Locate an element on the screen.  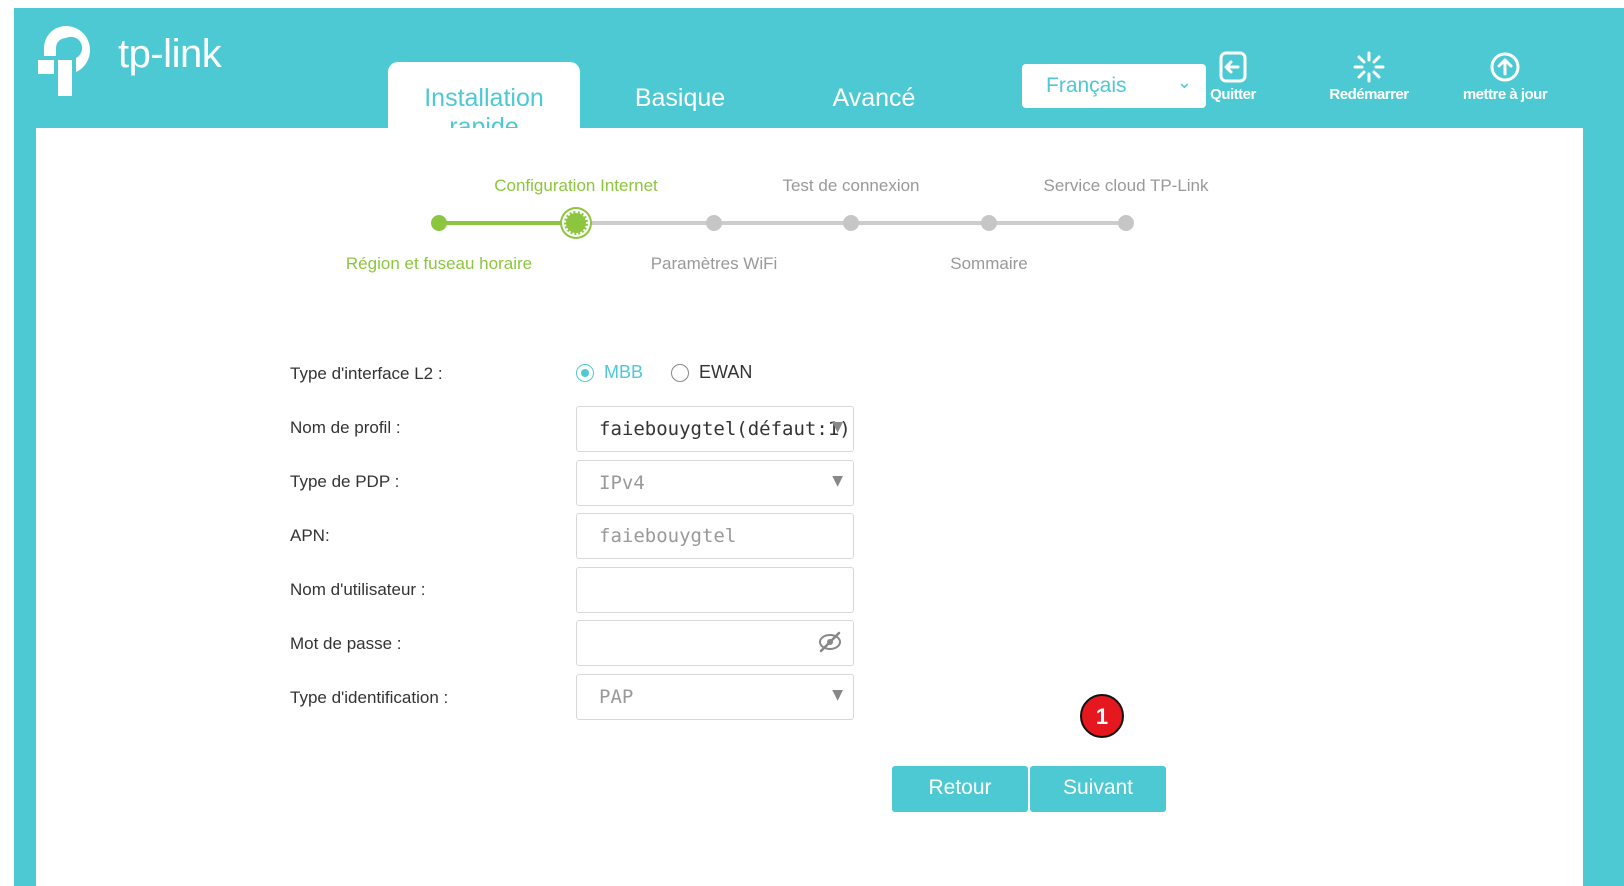
apn-input: faiebouygtel is located at coordinates (715, 536).